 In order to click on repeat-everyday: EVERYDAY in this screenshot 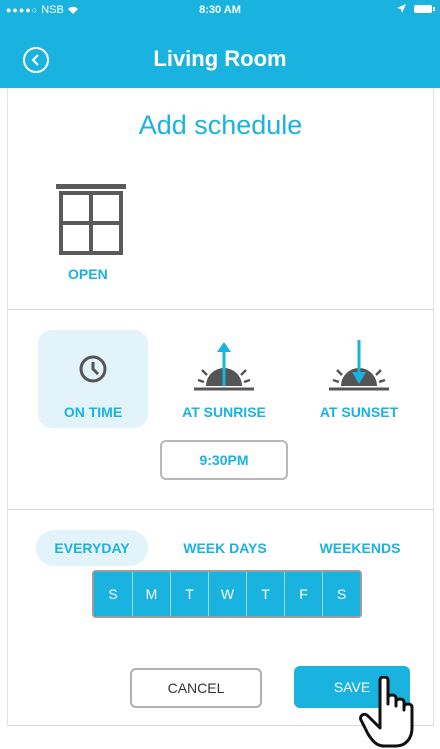, I will do `click(92, 548)`.